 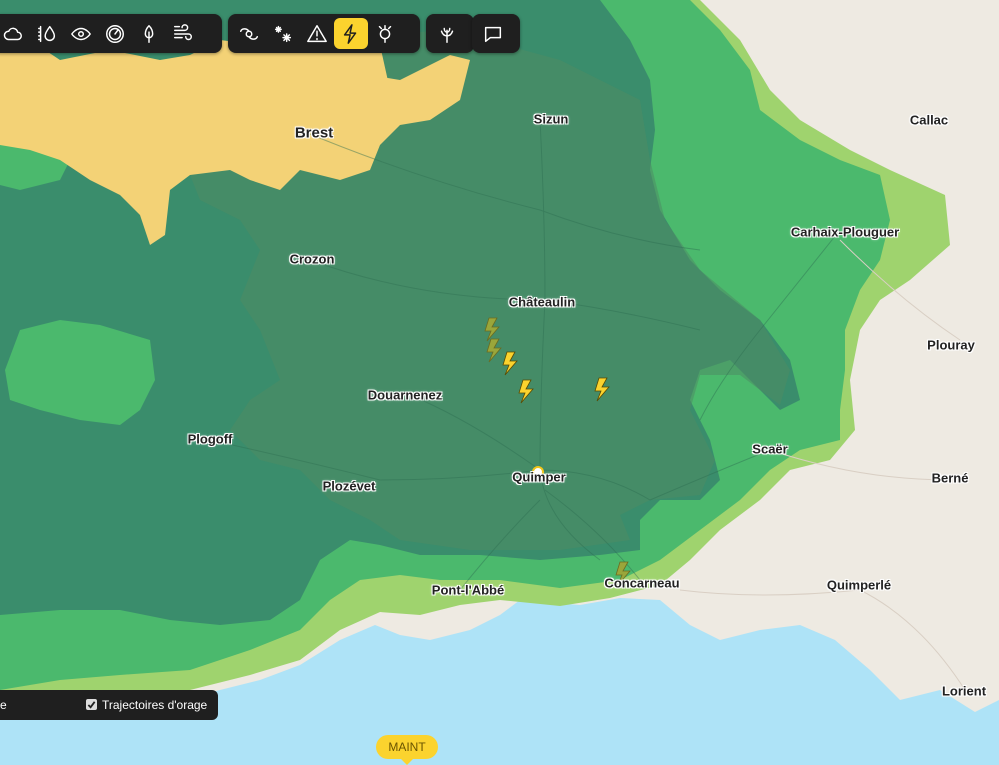 I want to click on eye-icon, so click(x=81, y=33).